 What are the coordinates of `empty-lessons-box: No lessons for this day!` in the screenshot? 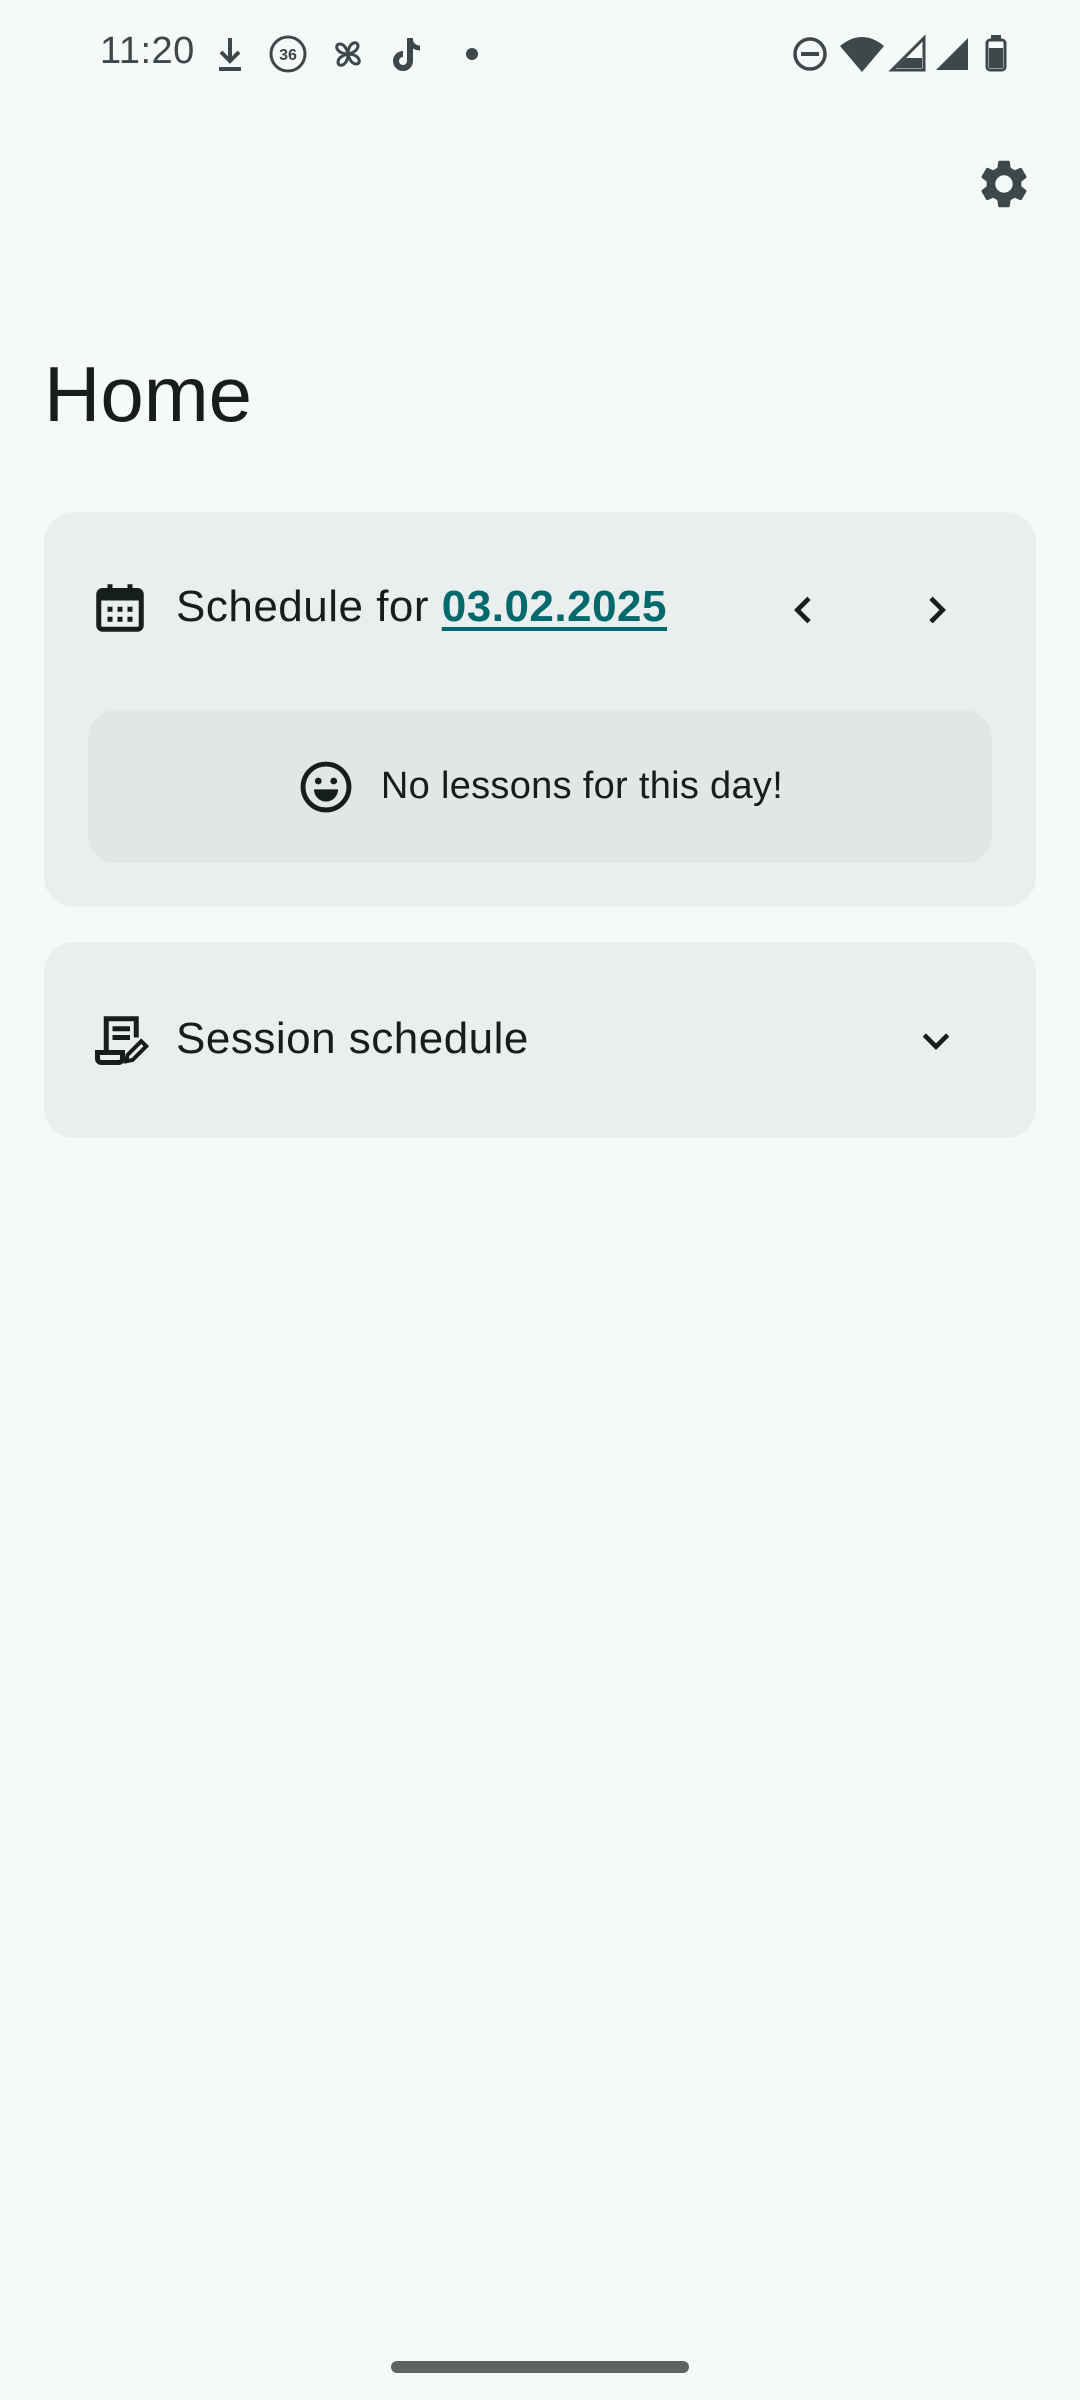 It's located at (540, 786).